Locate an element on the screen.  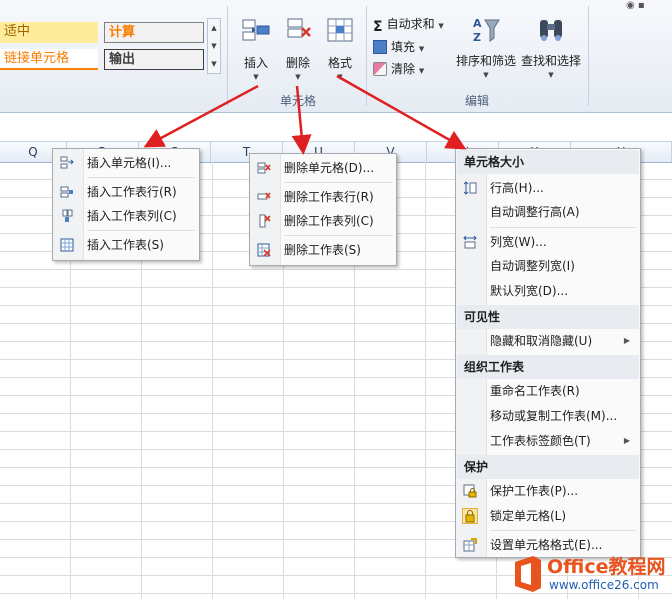
watermark: Office教程网 www.office26.com is located at coordinates (588, 574).